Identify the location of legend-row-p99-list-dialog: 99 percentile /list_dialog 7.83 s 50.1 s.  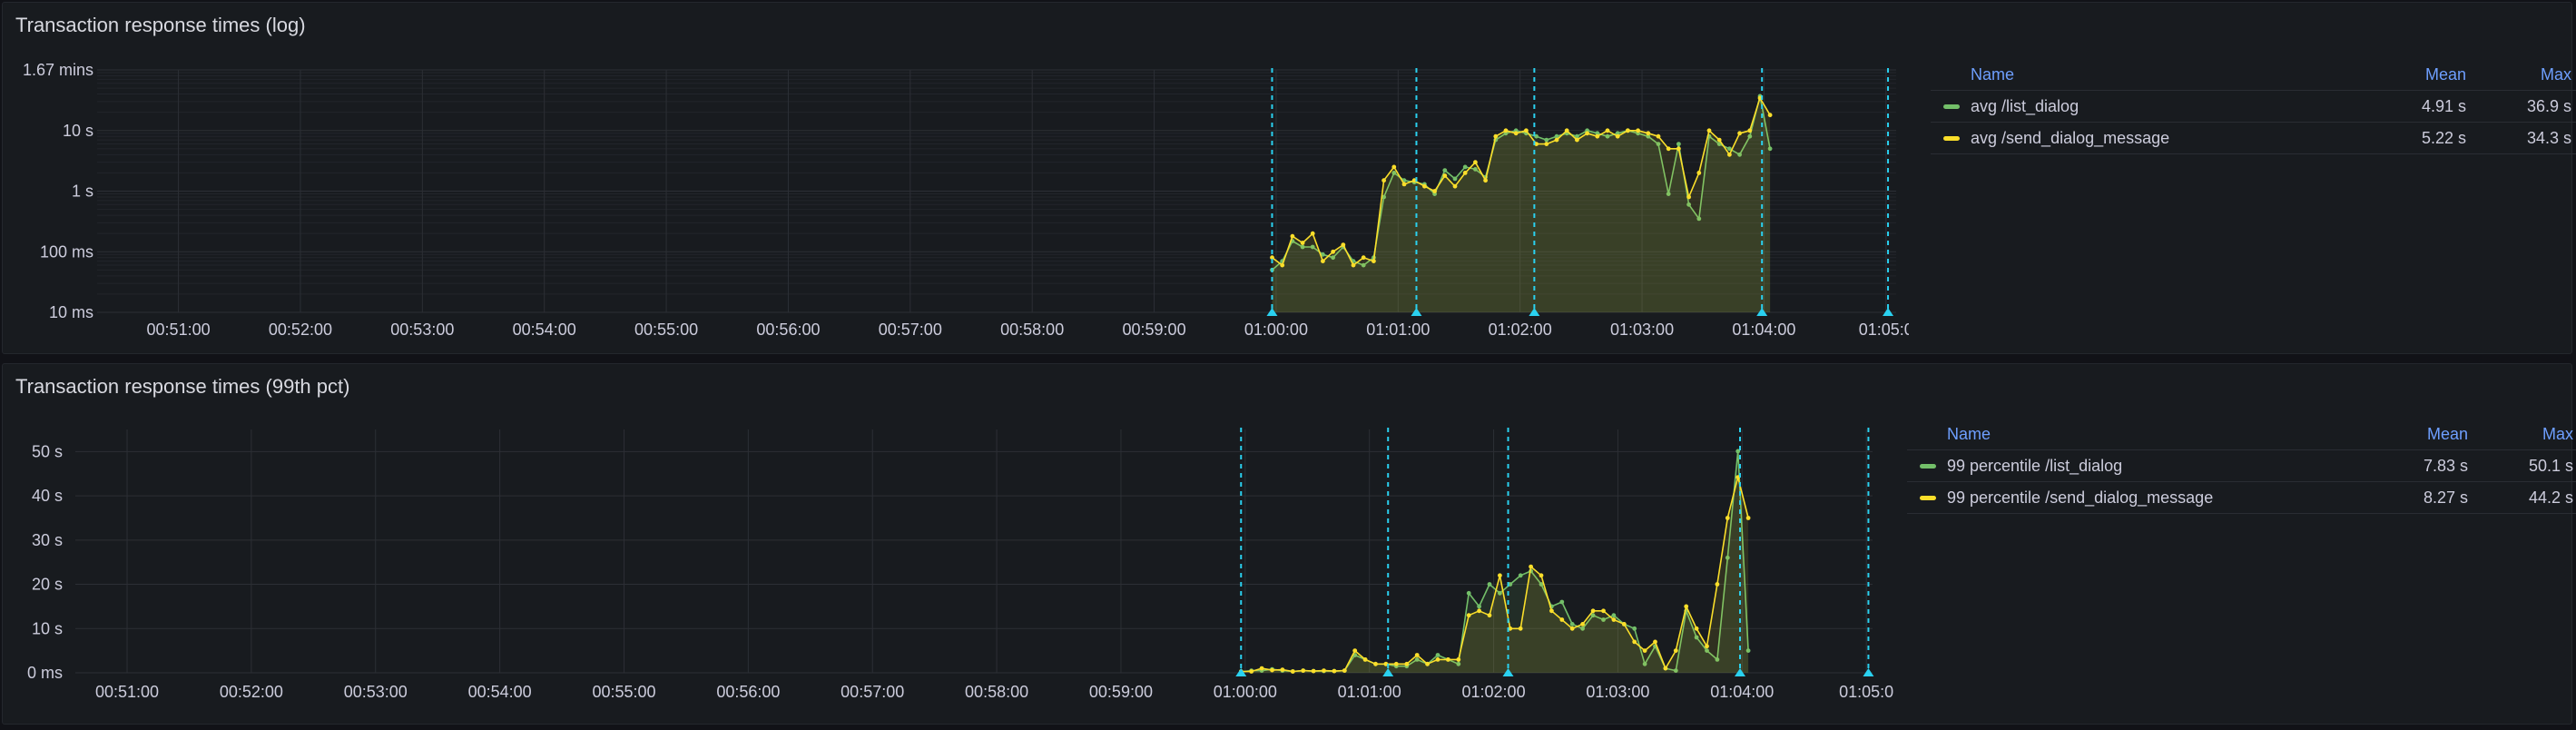
(2241, 465).